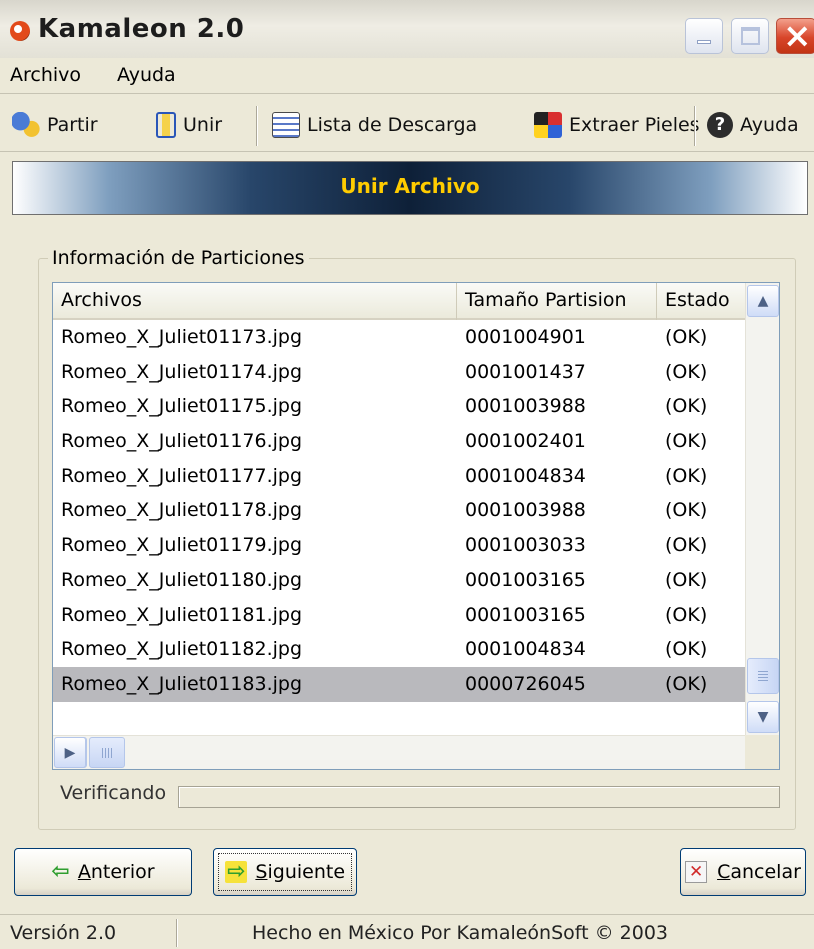 Image resolution: width=814 pixels, height=949 pixels. I want to click on back-button: ⇦ Anterior, so click(103, 872).